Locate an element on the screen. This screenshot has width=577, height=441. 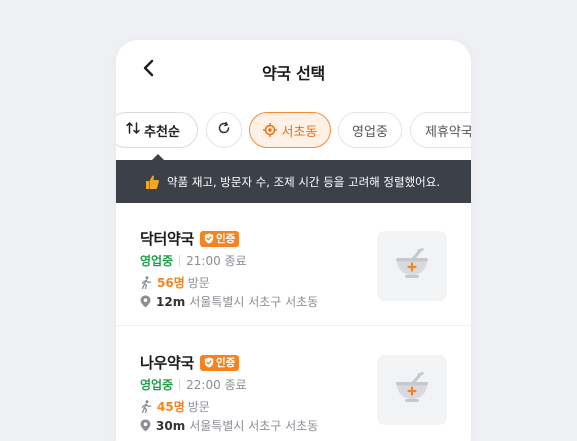
tooltip-notch is located at coordinates (158, 157).